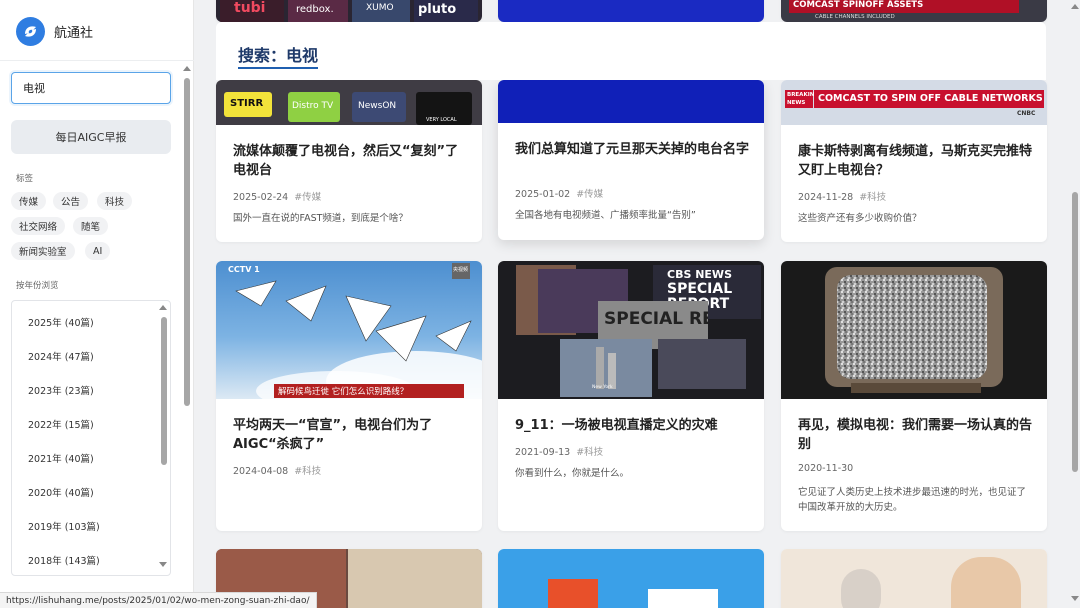 The height and width of the screenshot is (608, 1080). What do you see at coordinates (369, 391) in the screenshot?
I see `thumb-caption-text: 解码候鸟迁徙 它们怎么识别路线？` at bounding box center [369, 391].